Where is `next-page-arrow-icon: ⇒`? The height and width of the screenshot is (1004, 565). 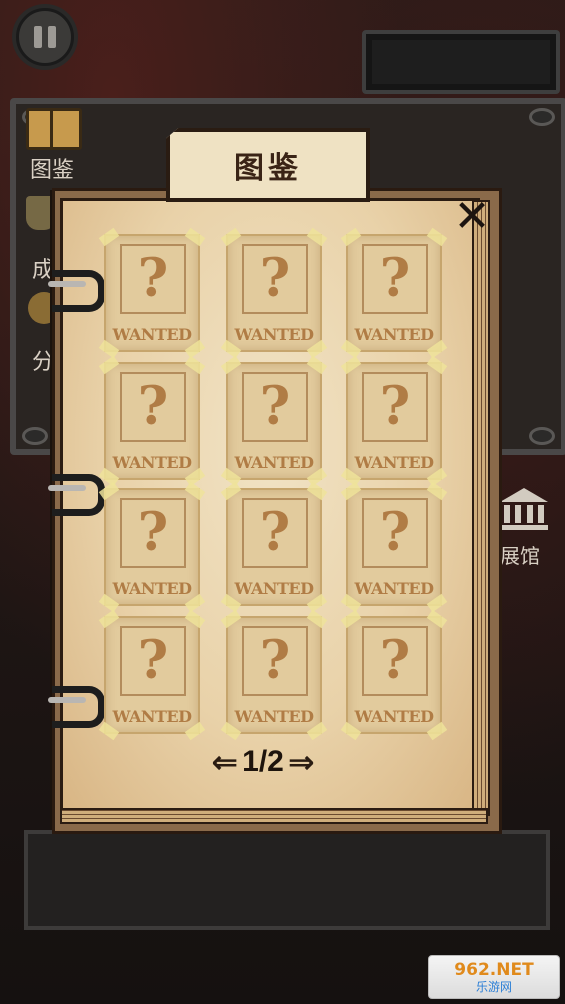
next-page-arrow-icon: ⇒ is located at coordinates (301, 762).